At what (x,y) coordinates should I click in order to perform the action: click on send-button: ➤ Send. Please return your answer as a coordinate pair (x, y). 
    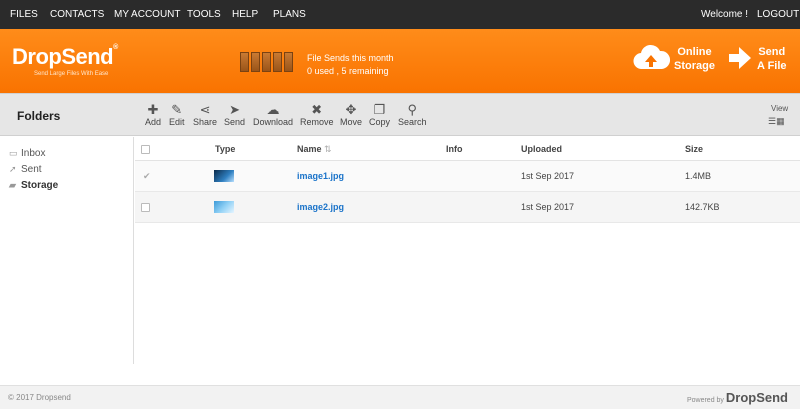
    Looking at the image, I should click on (234, 114).